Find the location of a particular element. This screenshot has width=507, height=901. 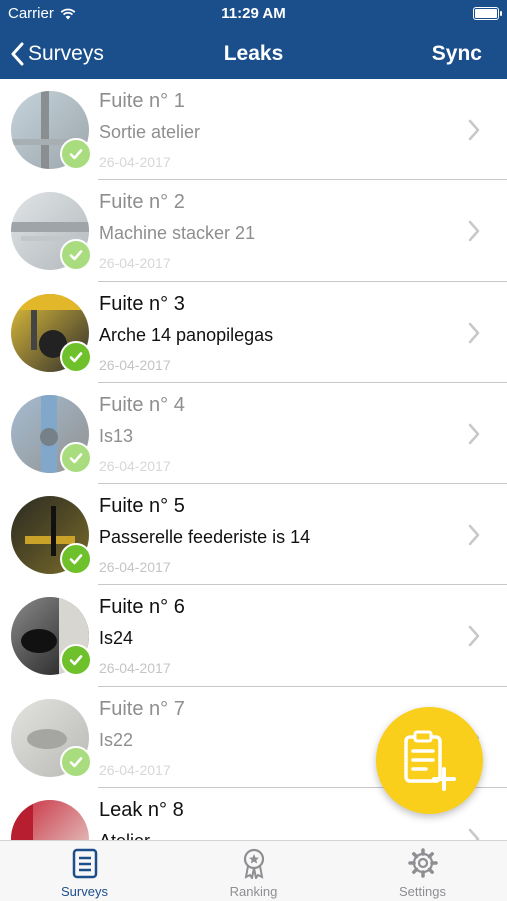

leak-row: Fuite n° 2 Machine stacker 21 26-04-2017 is located at coordinates (253, 231).